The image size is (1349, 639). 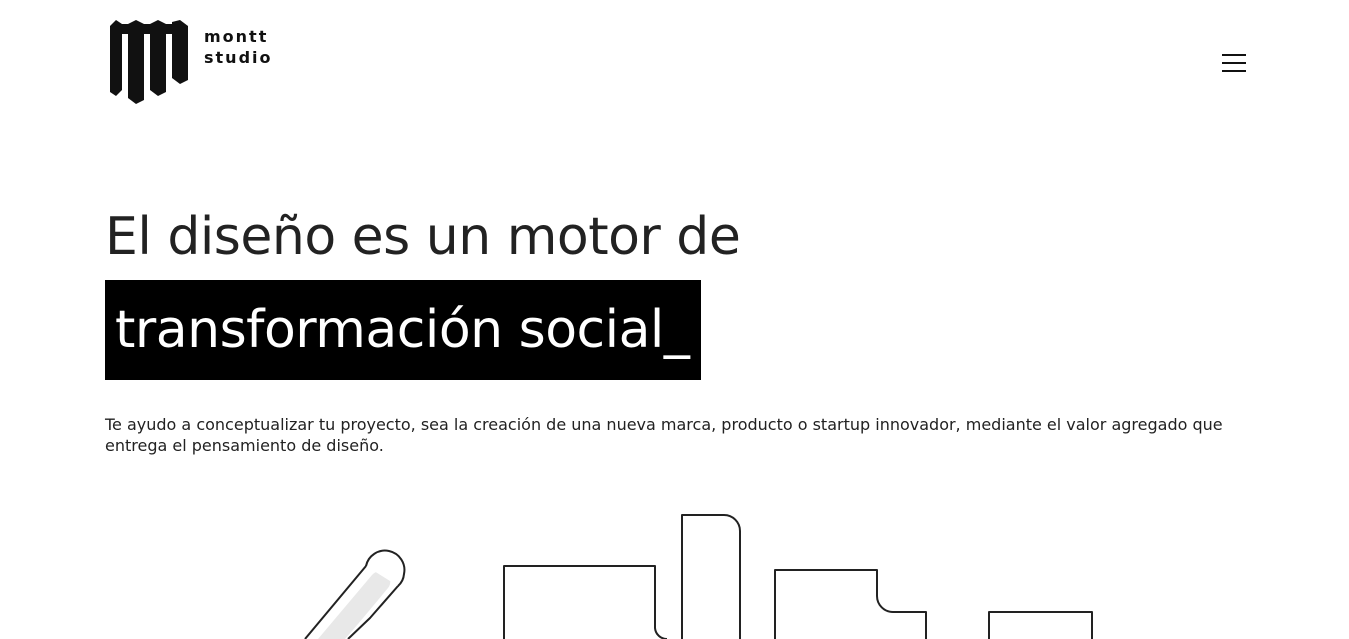 What do you see at coordinates (236, 36) in the screenshot?
I see `brand-name-line1: montt` at bounding box center [236, 36].